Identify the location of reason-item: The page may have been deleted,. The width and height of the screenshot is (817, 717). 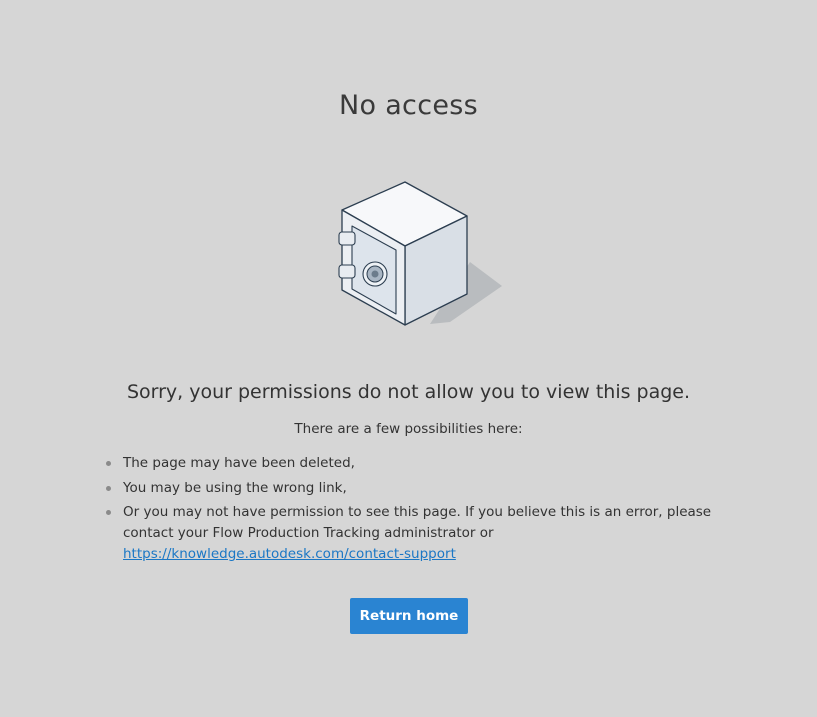
(414, 463).